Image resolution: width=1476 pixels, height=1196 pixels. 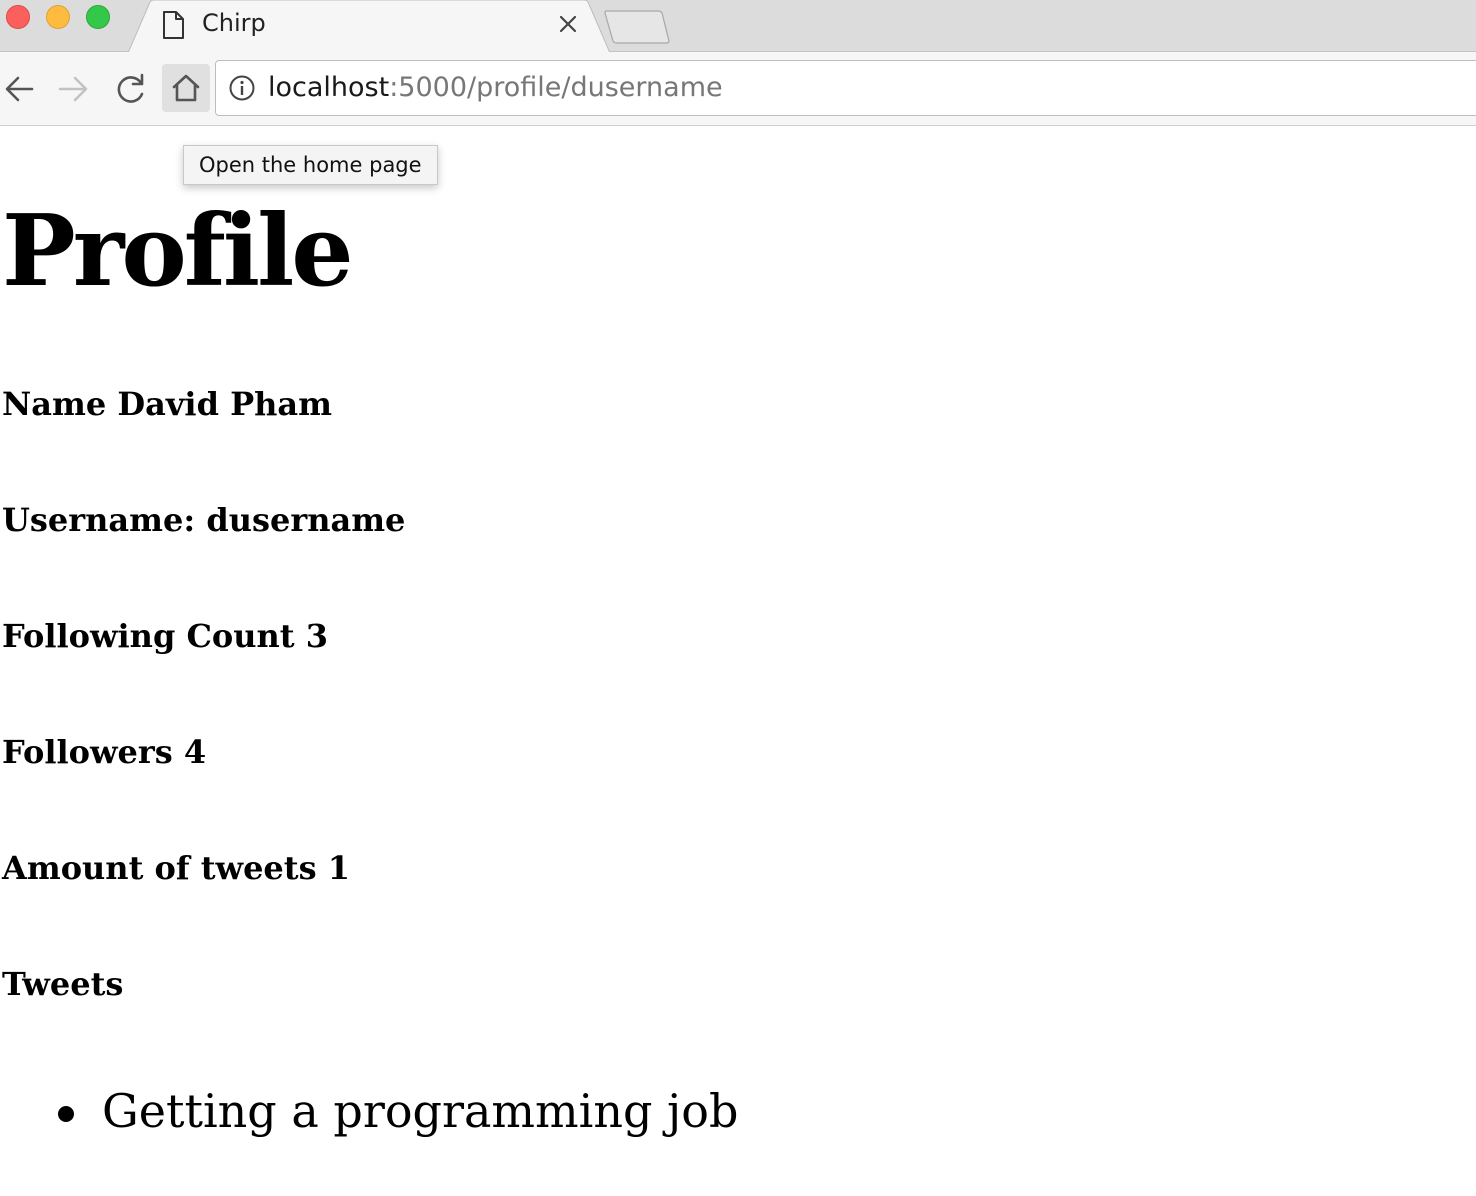 I want to click on url-path: :5000/profile/dusername, so click(x=556, y=87).